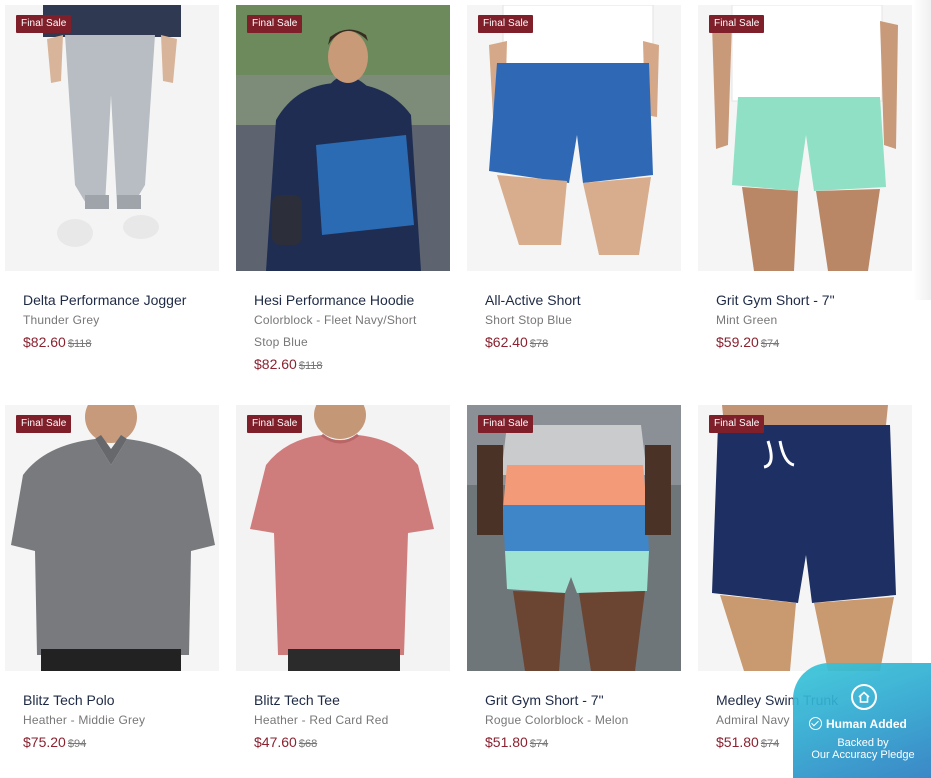  What do you see at coordinates (922, 150) in the screenshot?
I see `edge-shadow` at bounding box center [922, 150].